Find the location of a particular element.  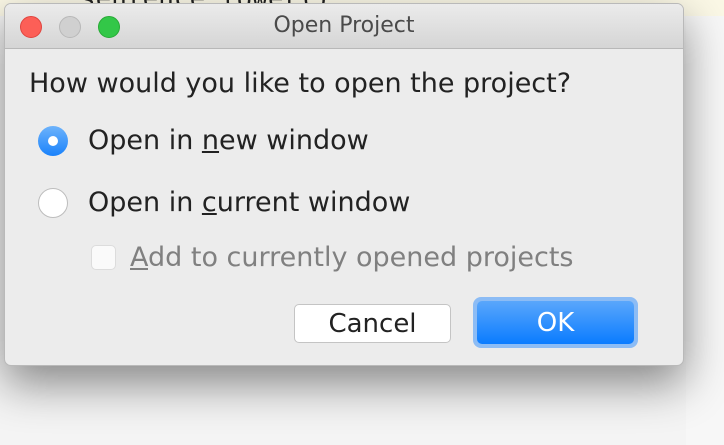

add-to-opened-projects-checkbox: Add to currently opened projects is located at coordinates (332, 257).